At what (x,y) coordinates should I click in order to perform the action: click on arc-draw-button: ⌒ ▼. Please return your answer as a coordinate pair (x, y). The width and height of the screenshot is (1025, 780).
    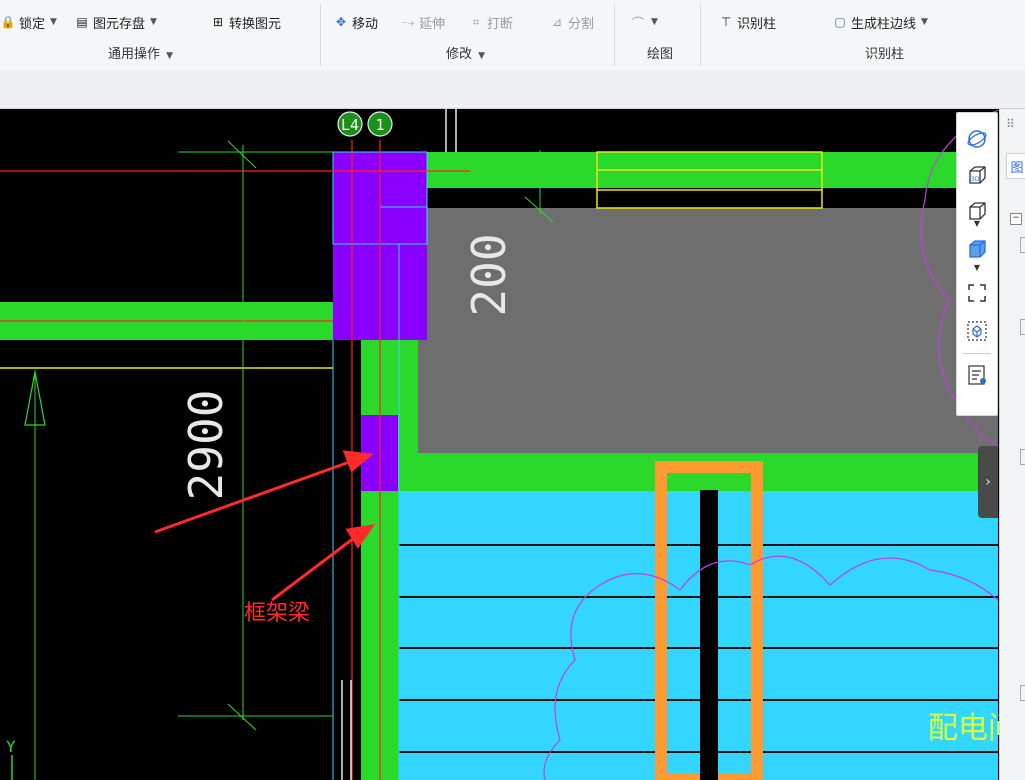
    Looking at the image, I should click on (644, 22).